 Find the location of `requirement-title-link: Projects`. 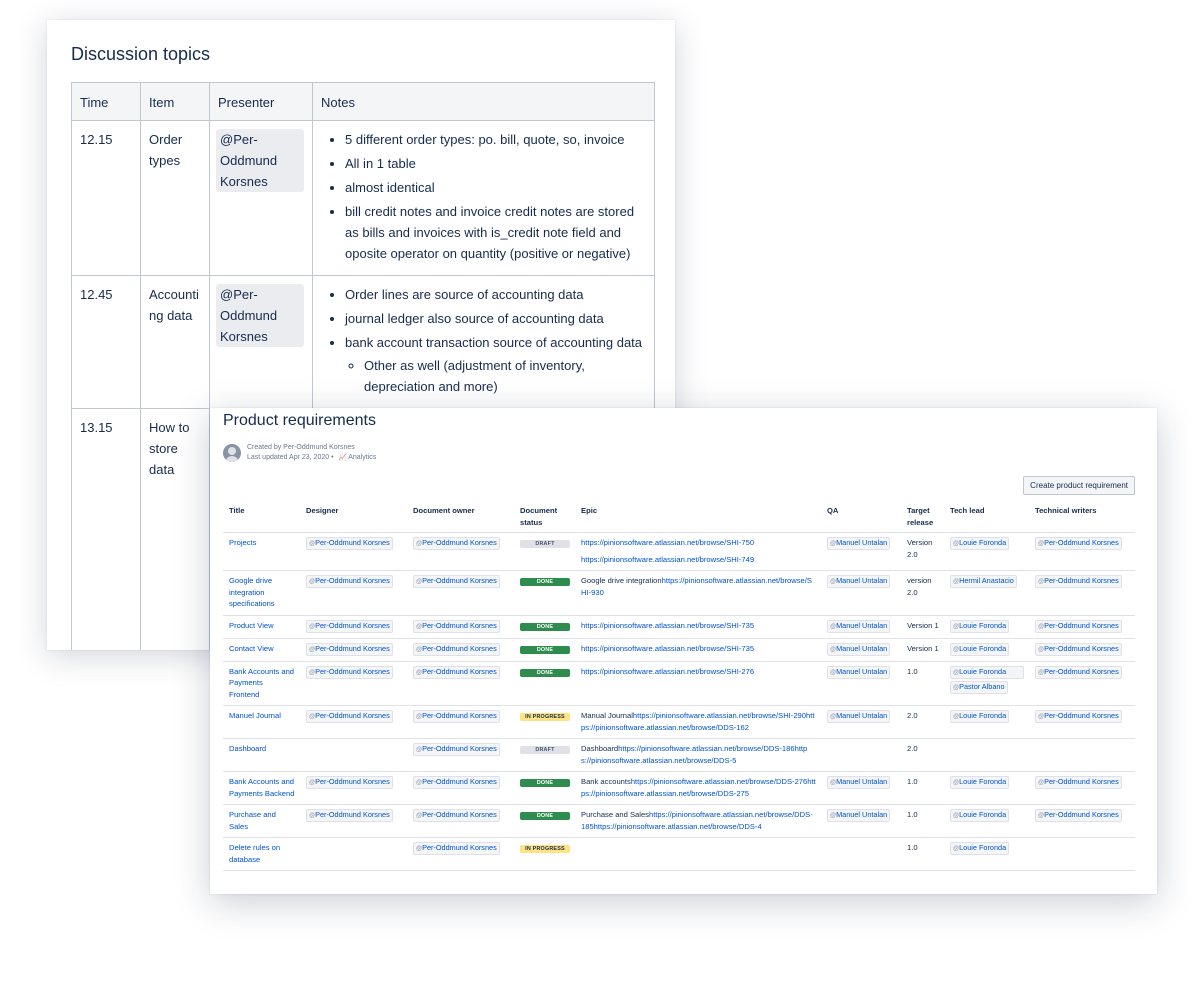

requirement-title-link: Projects is located at coordinates (242, 542).